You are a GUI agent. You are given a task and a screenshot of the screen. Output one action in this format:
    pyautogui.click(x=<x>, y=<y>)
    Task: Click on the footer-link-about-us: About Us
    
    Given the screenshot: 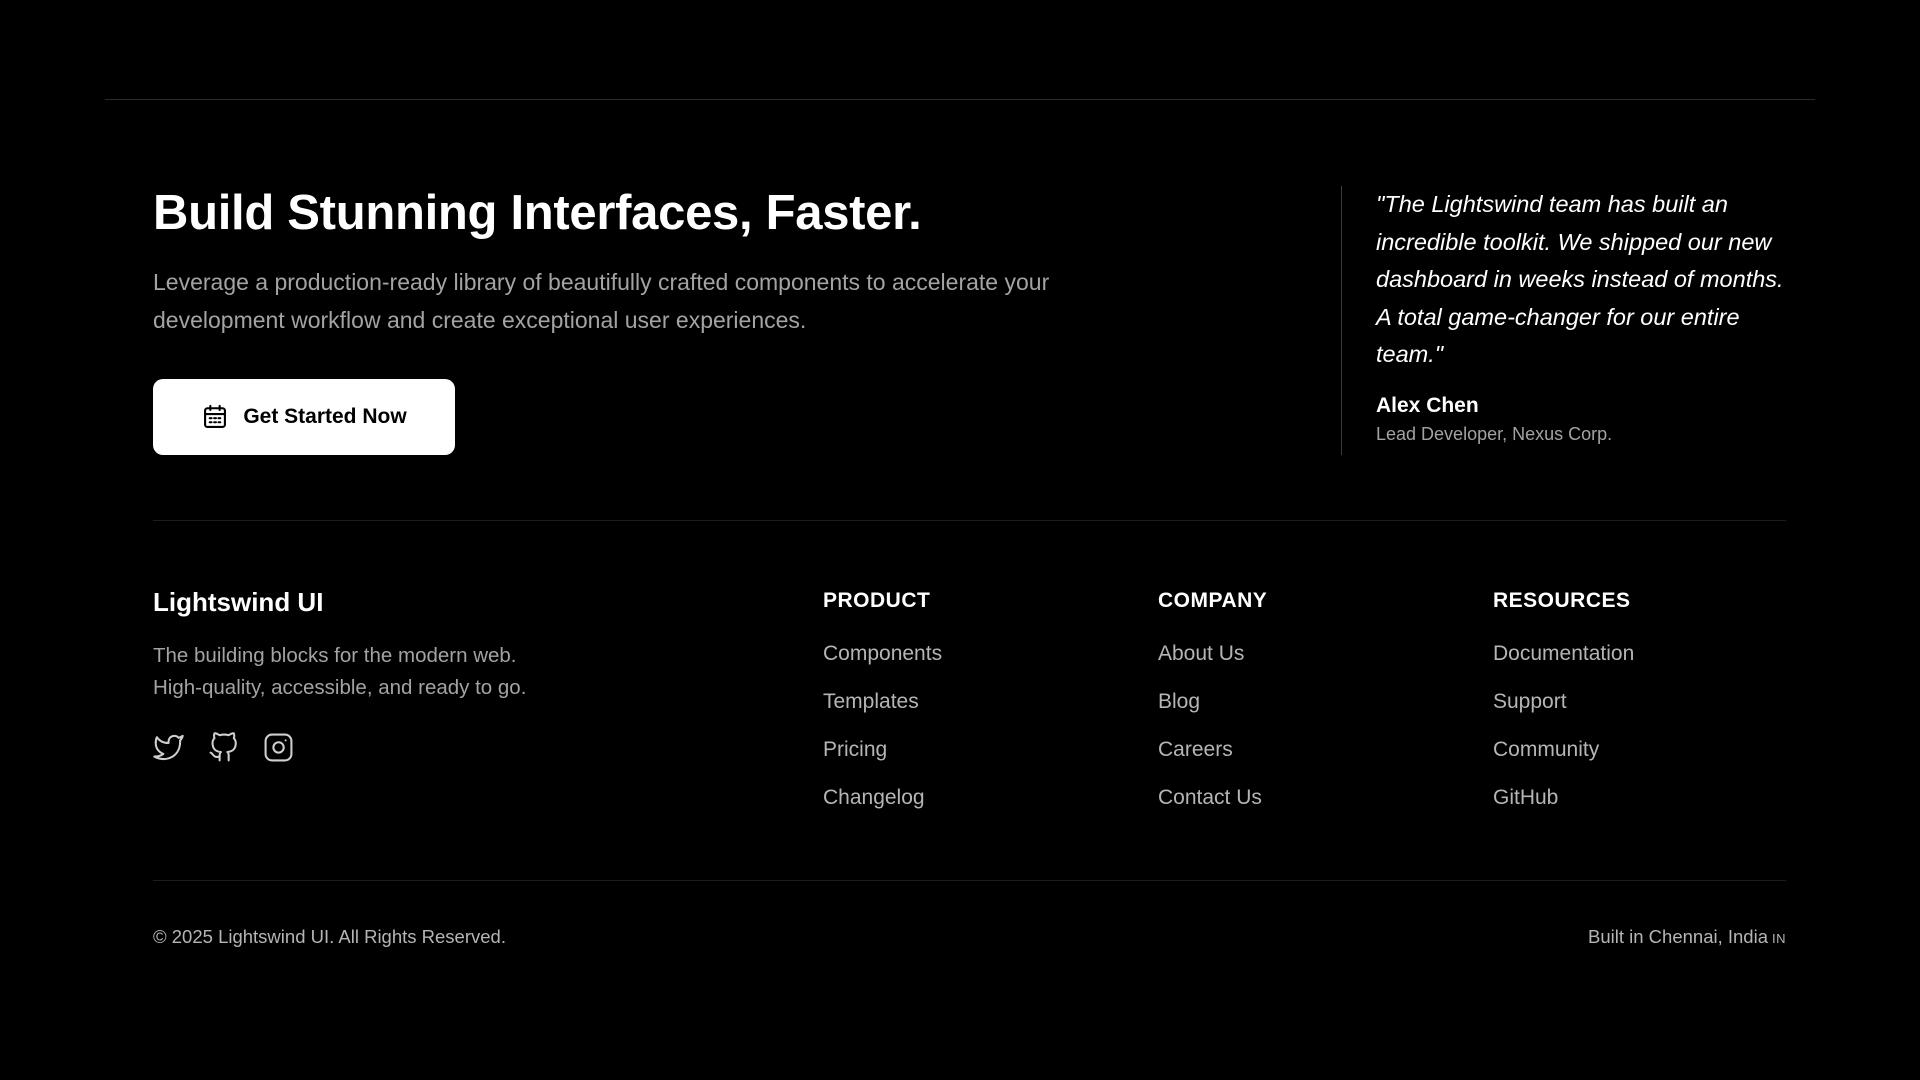 What is the action you would take?
    pyautogui.click(x=1201, y=653)
    